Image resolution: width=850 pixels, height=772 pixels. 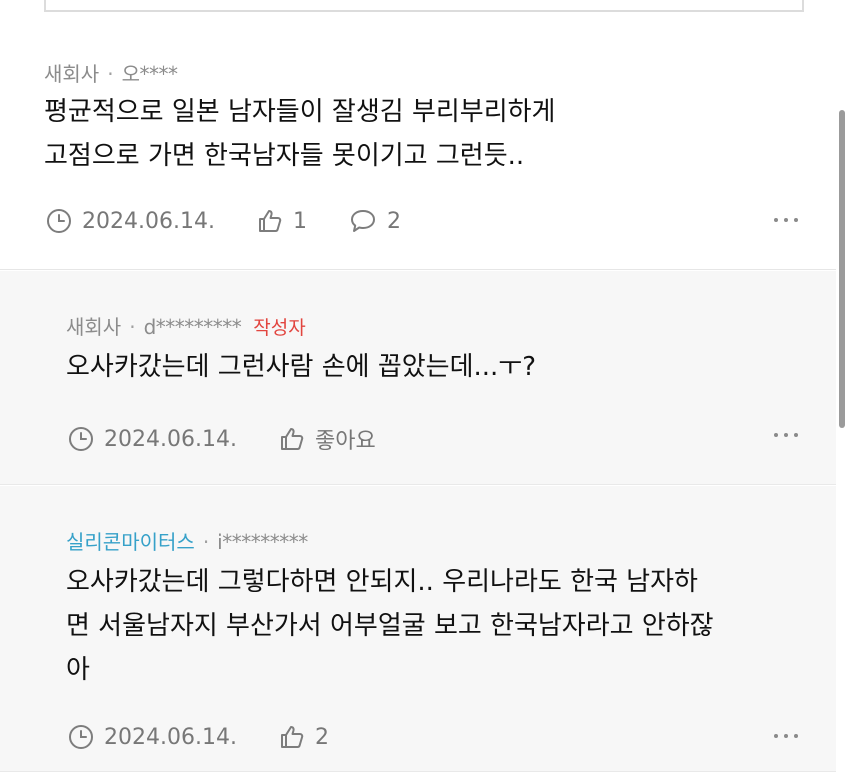 I want to click on speech-bubble-icon, so click(x=362, y=221).